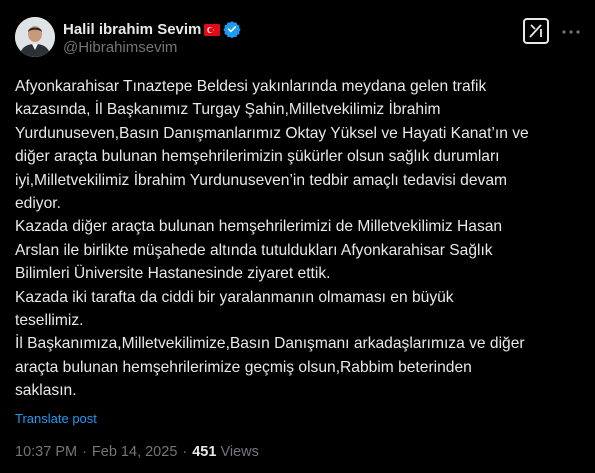 The image size is (595, 473). I want to click on more-options-icon, so click(571, 32).